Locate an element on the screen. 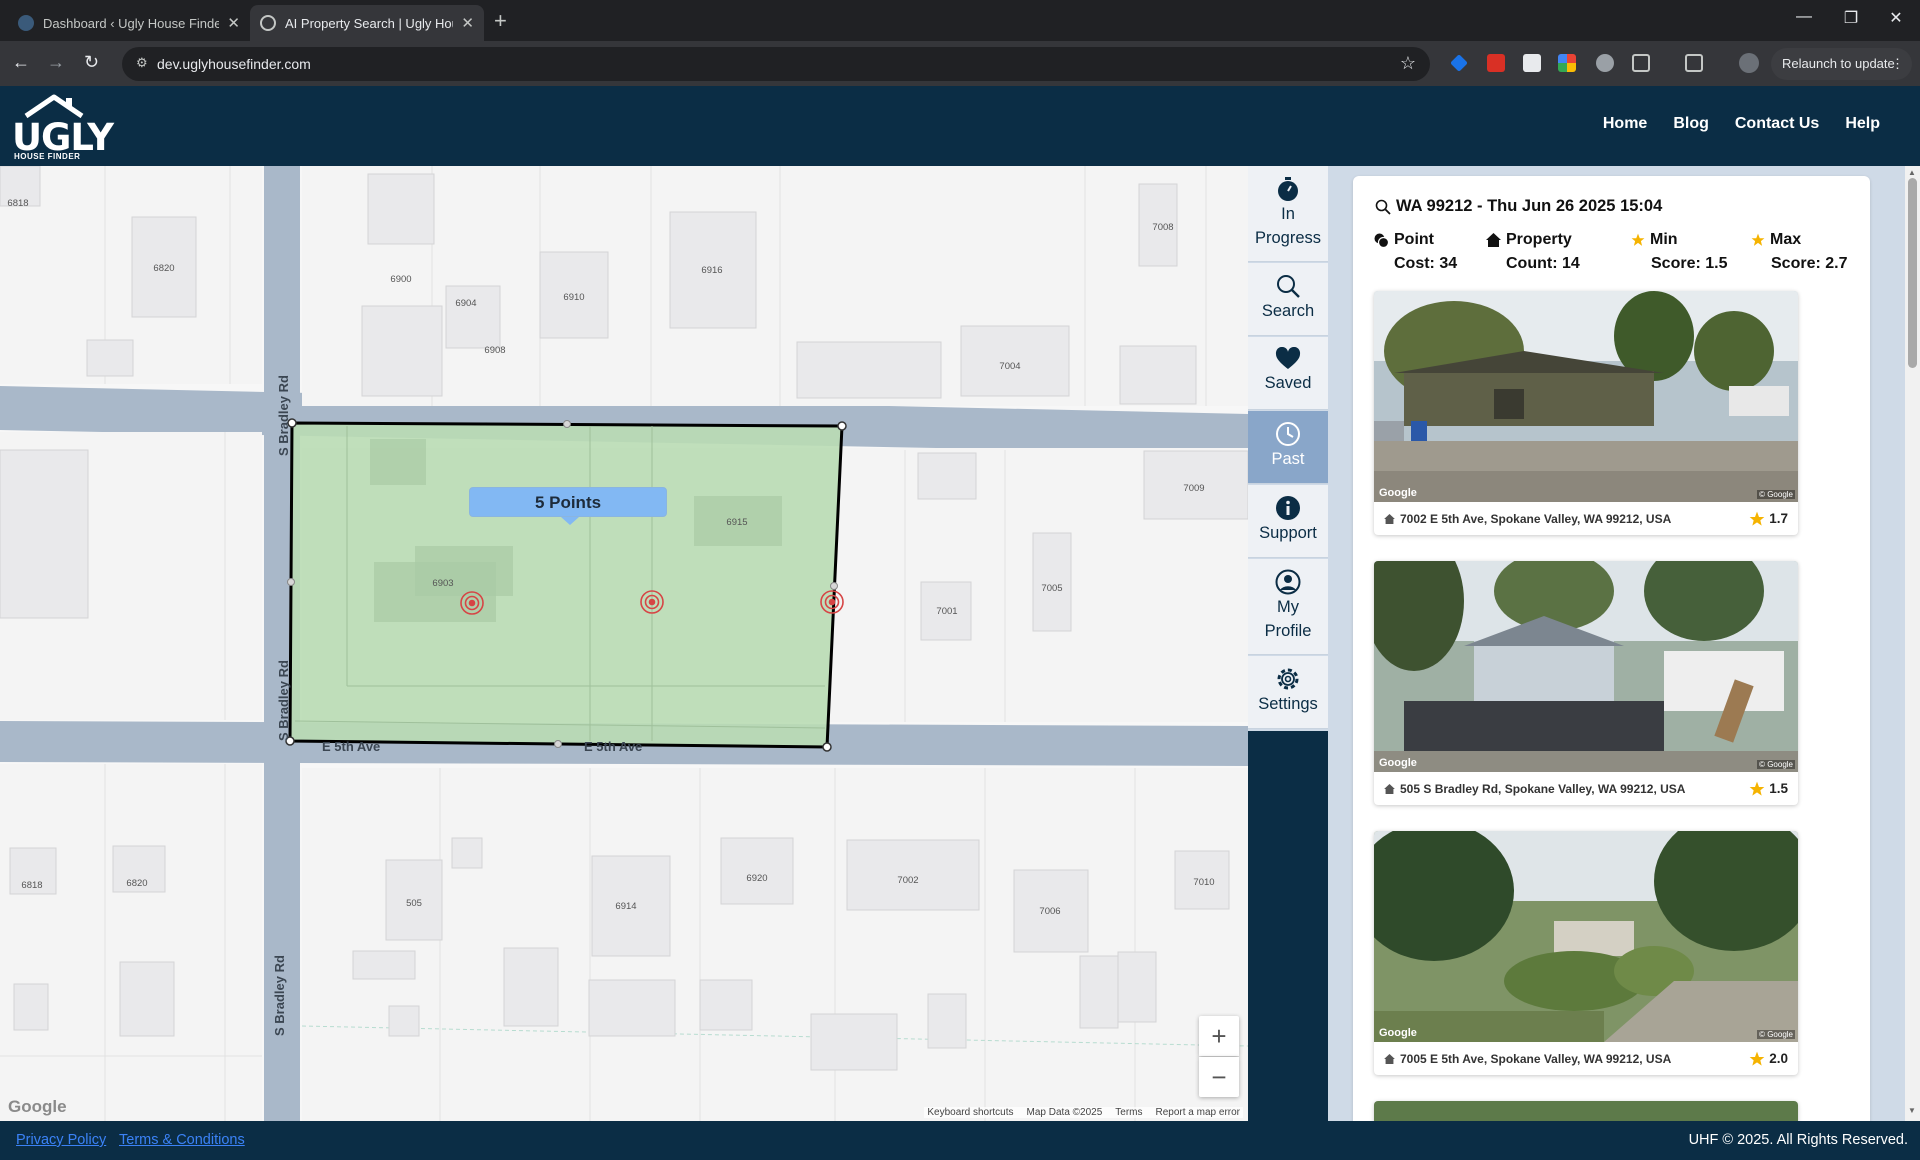 Image resolution: width=1920 pixels, height=1160 pixels. stat-point-cost: Point Cost: 34 is located at coordinates (1415, 252).